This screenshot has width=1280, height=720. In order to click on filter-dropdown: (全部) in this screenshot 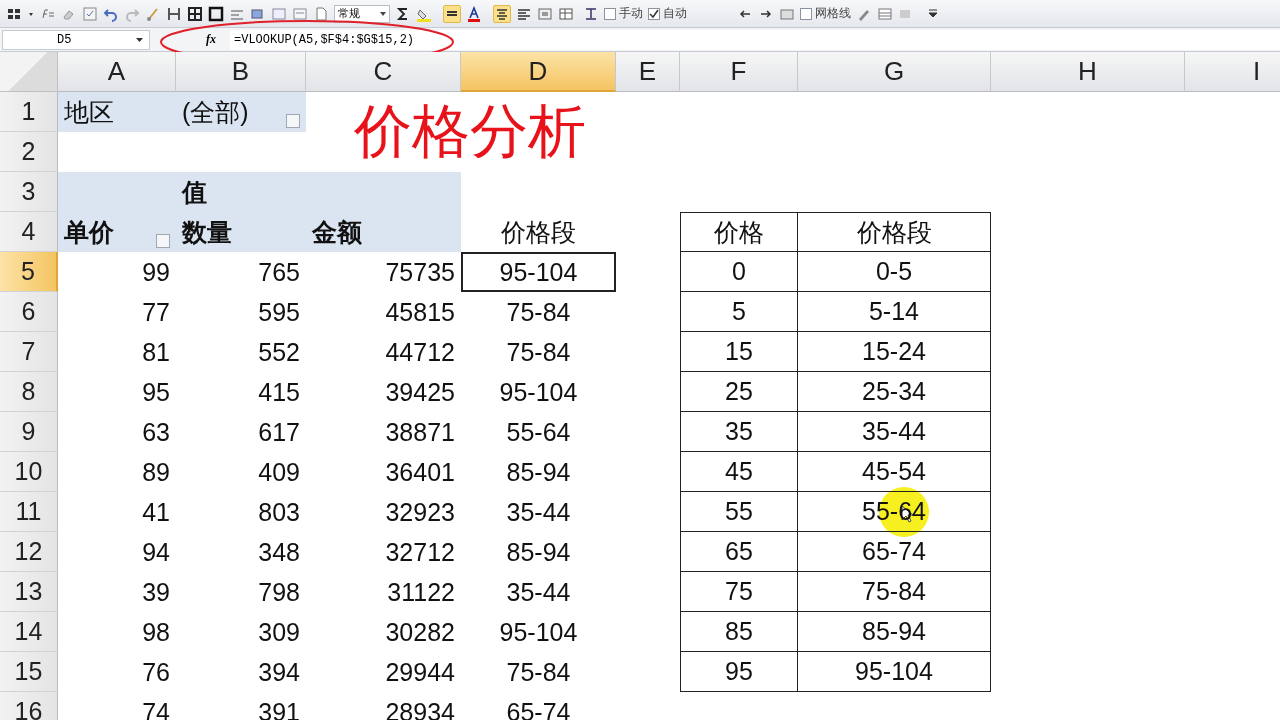, I will do `click(241, 112)`.